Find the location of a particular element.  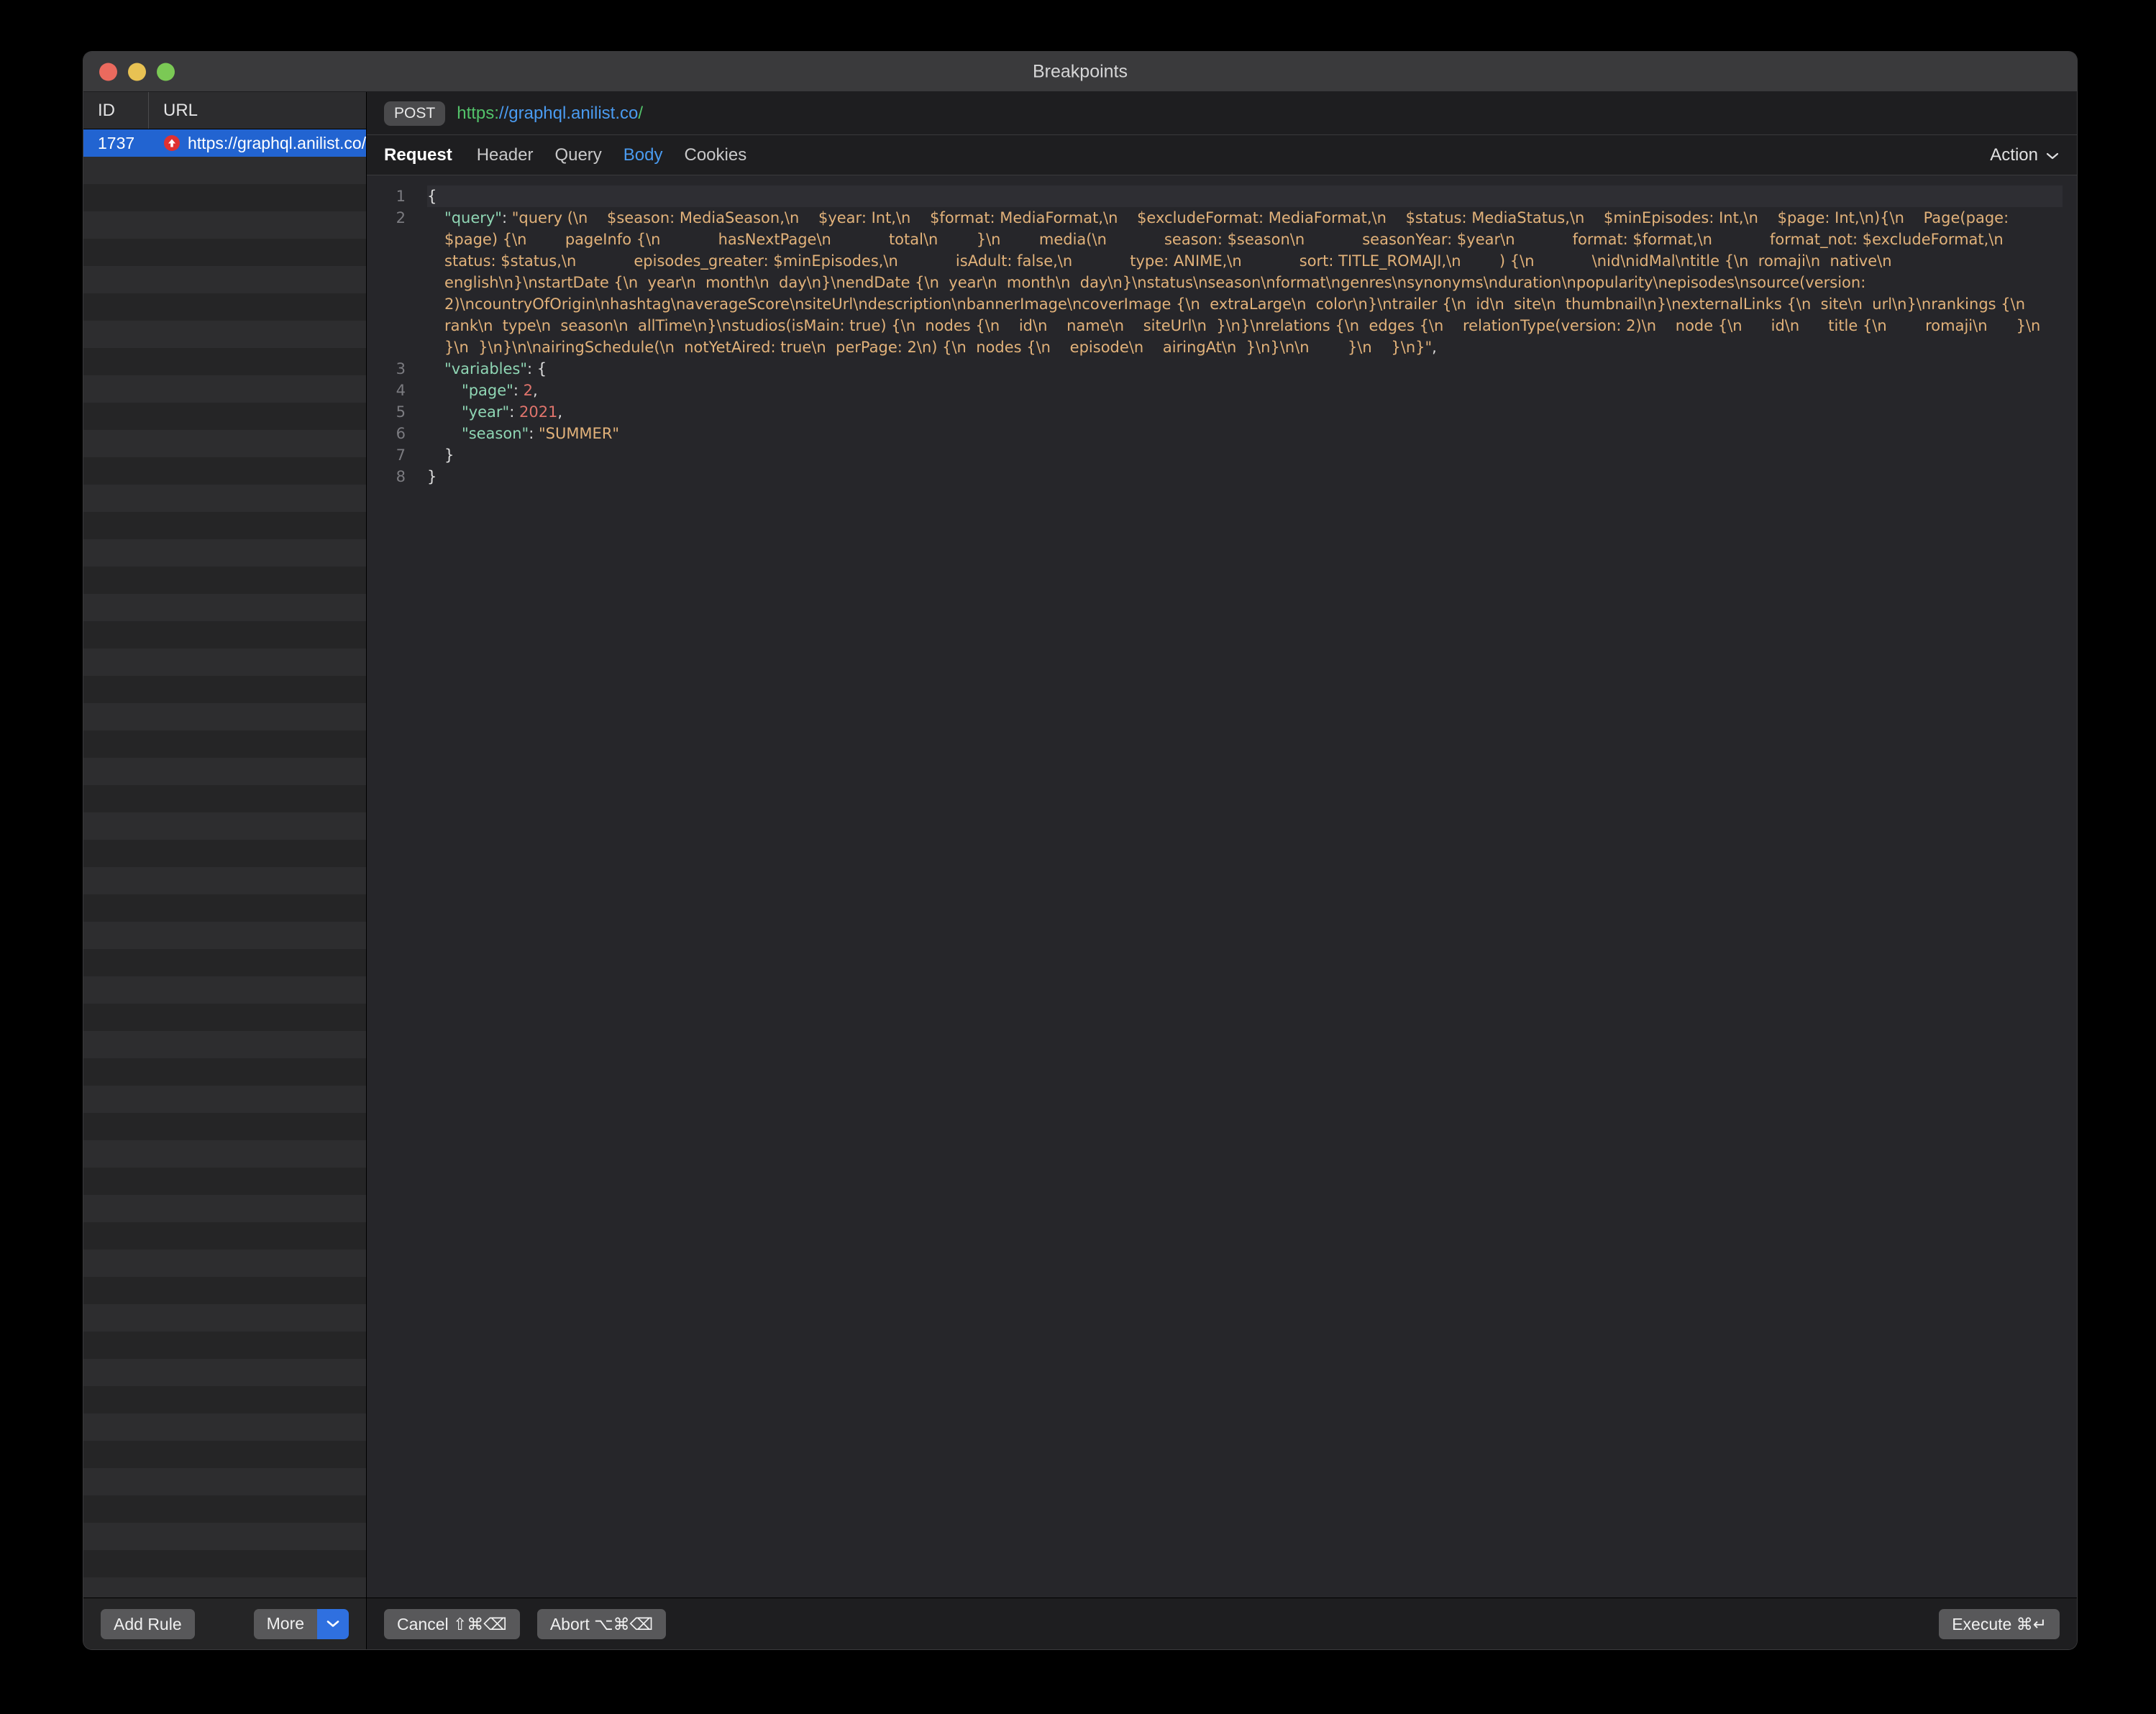

chevron-down-icon is located at coordinates (333, 1623).